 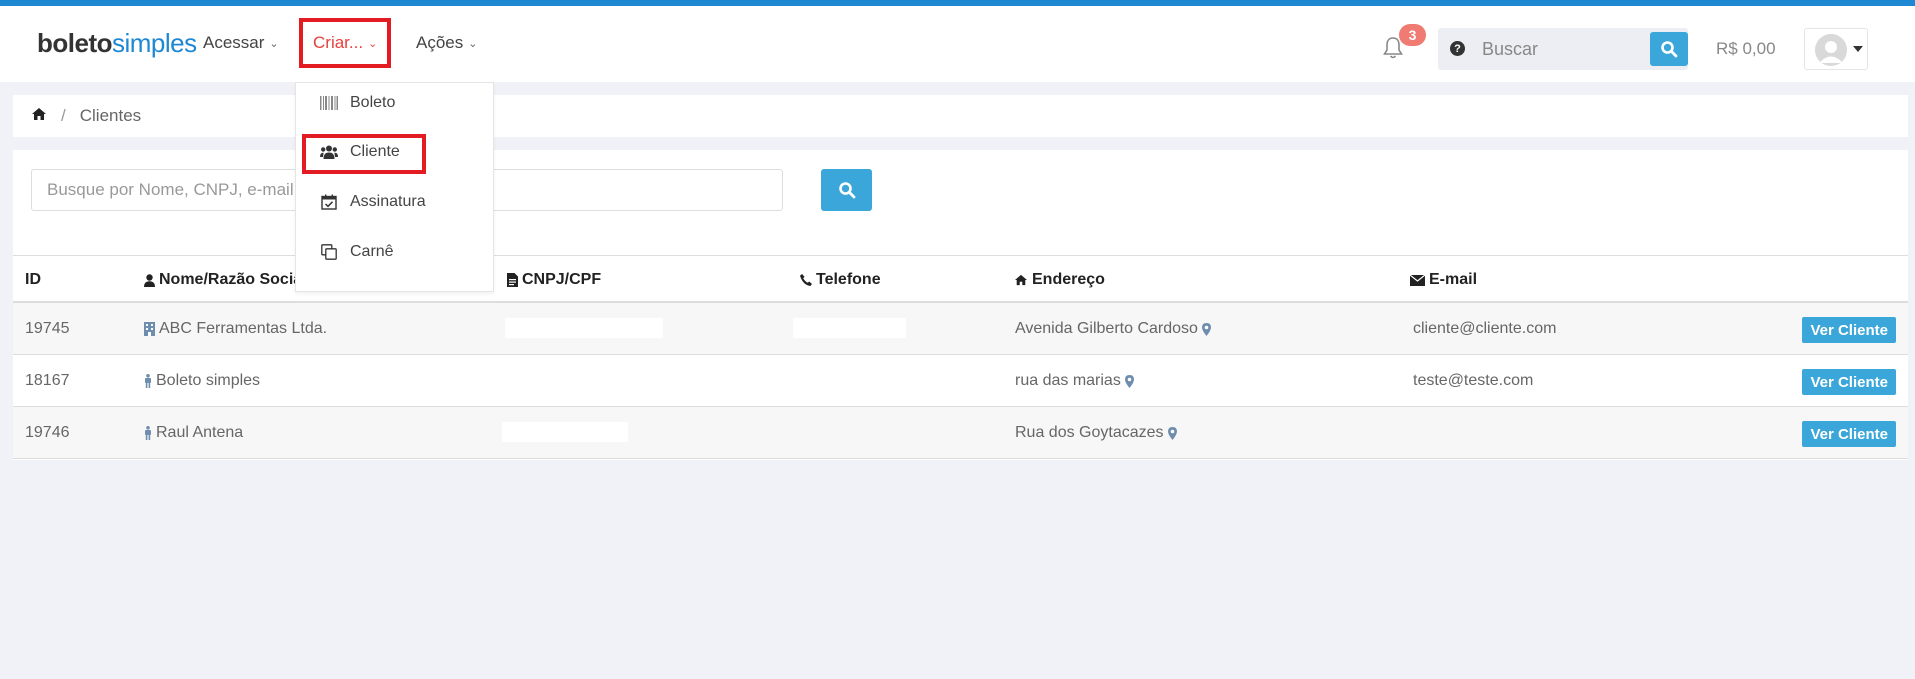 What do you see at coordinates (110, 115) in the screenshot?
I see `breadcrumb-current: Clientes` at bounding box center [110, 115].